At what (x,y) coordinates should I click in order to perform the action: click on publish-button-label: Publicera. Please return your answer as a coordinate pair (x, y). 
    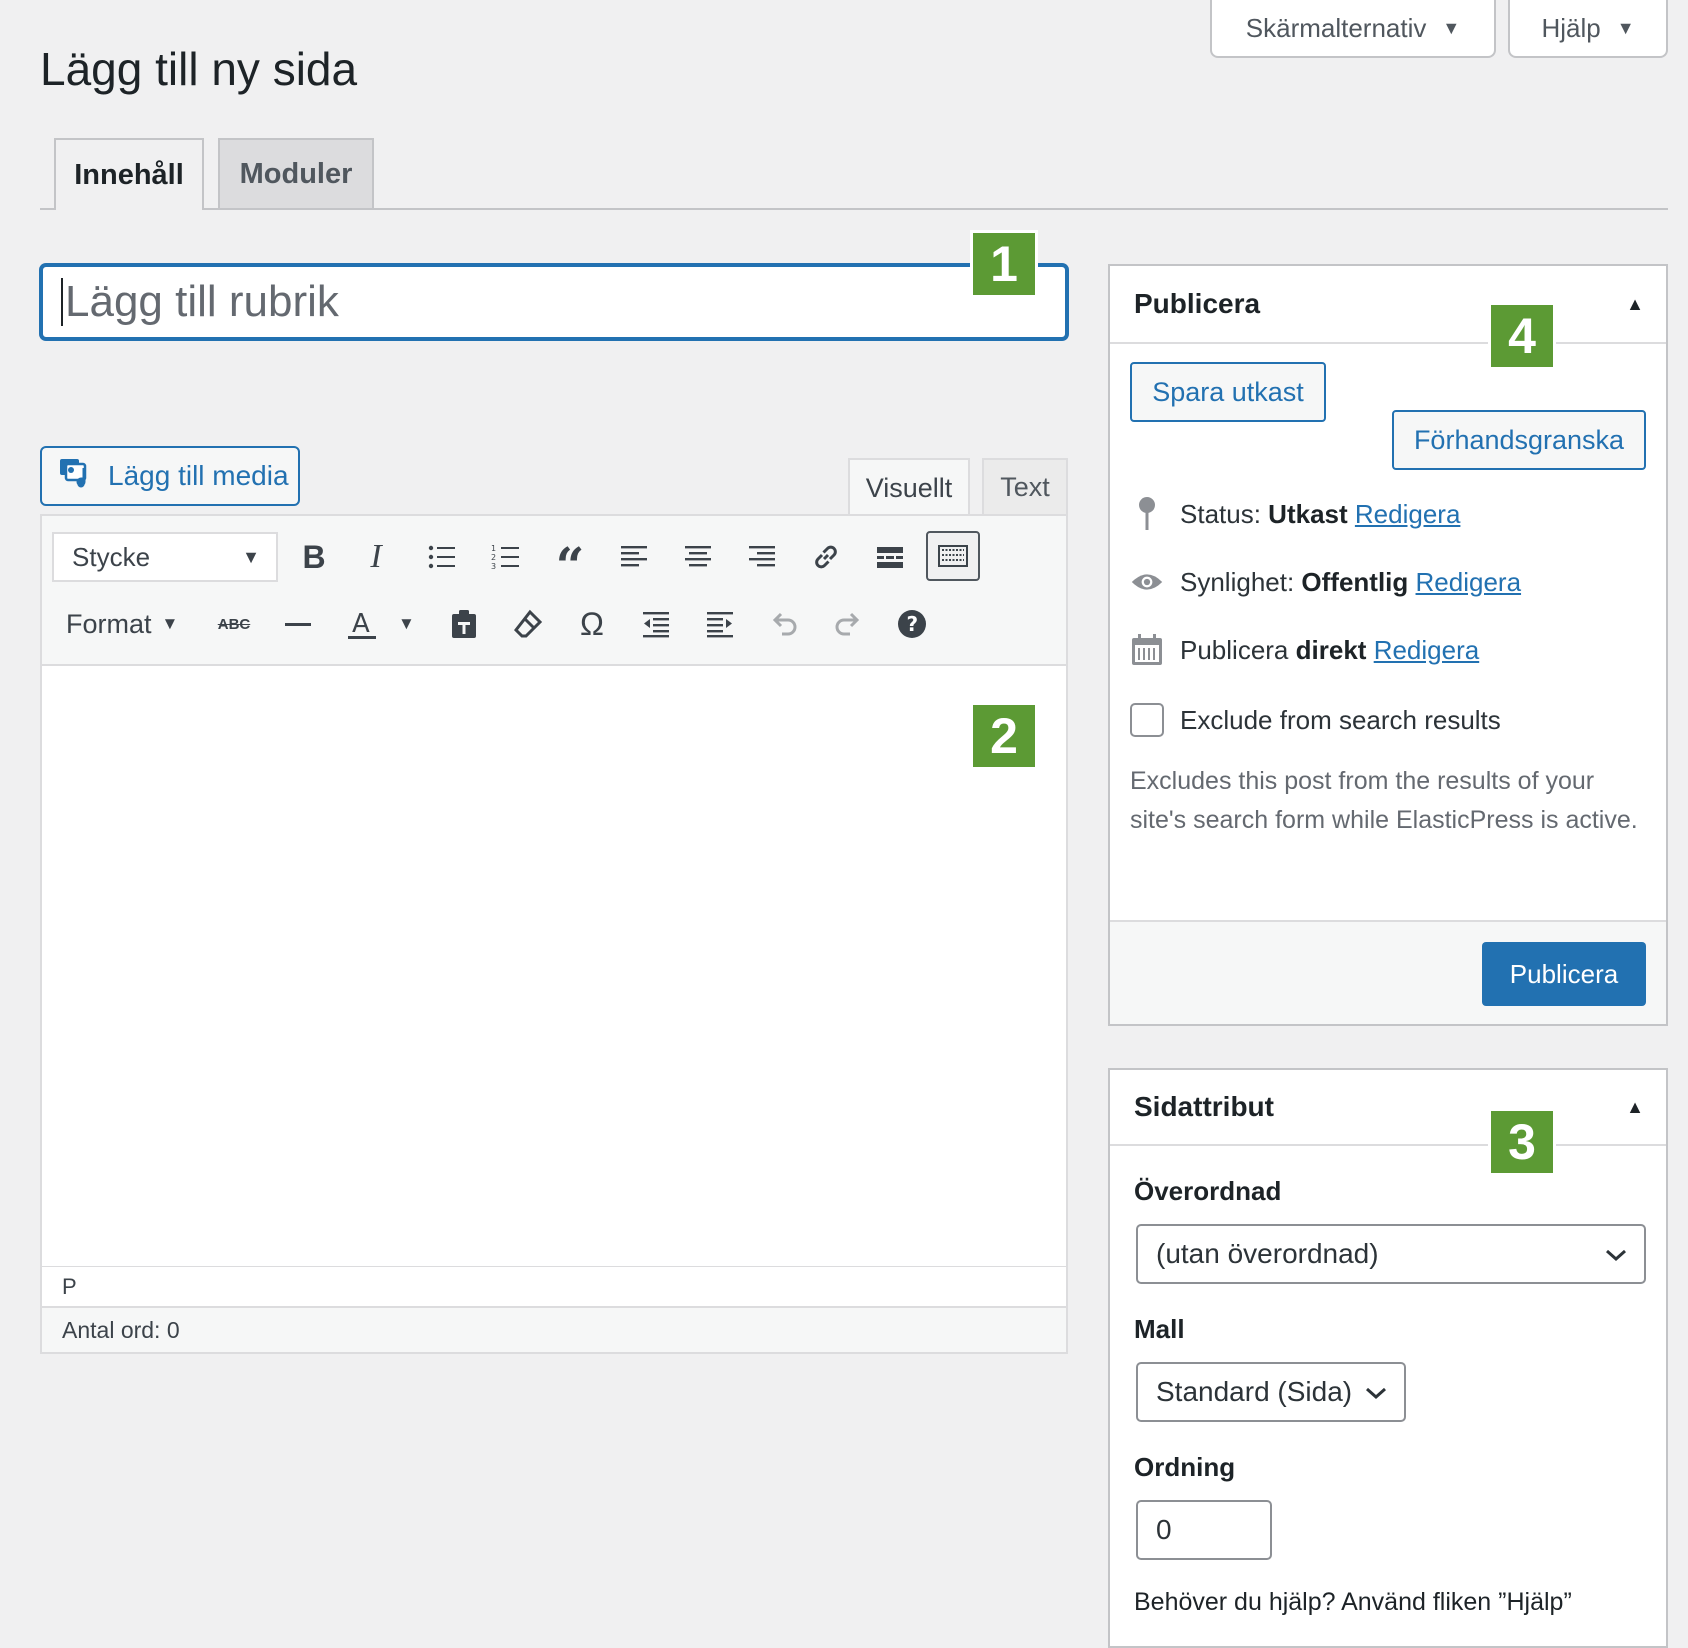
    Looking at the image, I should click on (1564, 973).